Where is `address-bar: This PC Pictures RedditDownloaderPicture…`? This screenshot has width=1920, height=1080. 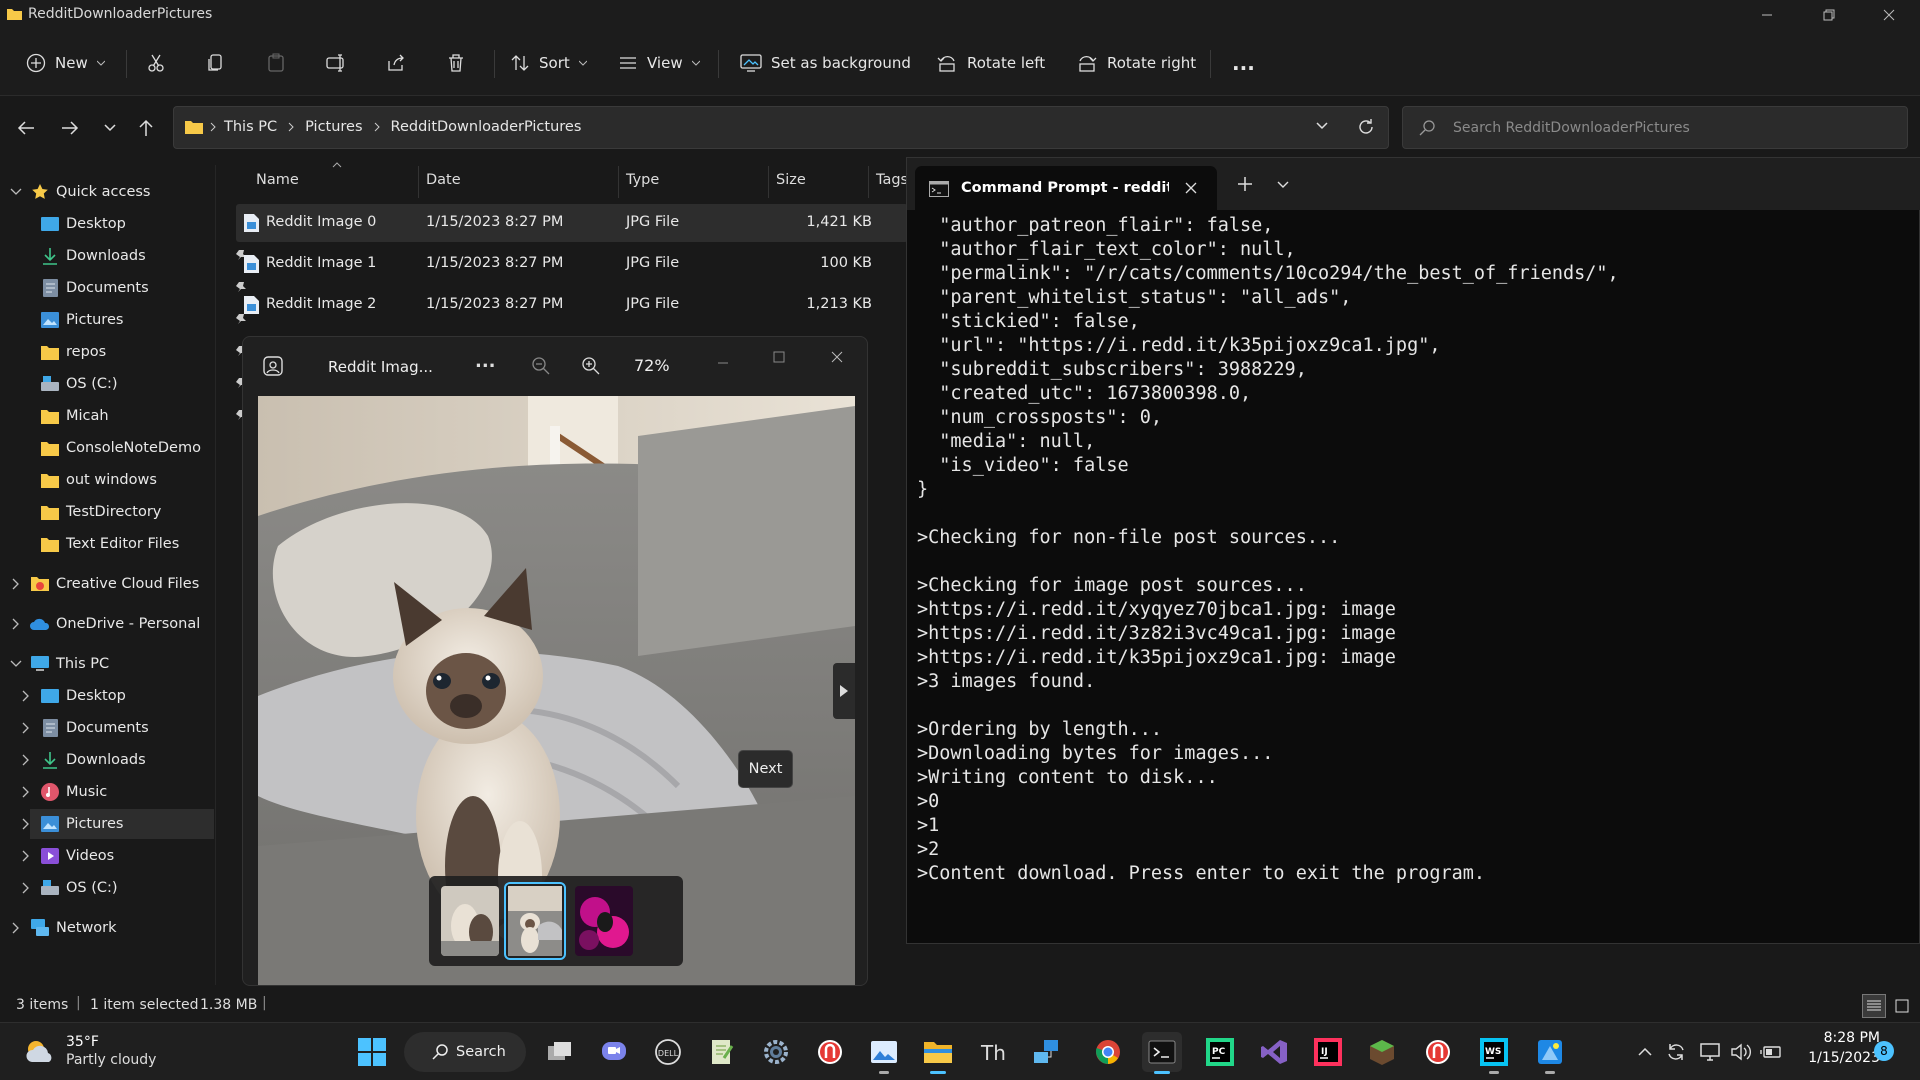 address-bar: This PC Pictures RedditDownloaderPicture… is located at coordinates (781, 127).